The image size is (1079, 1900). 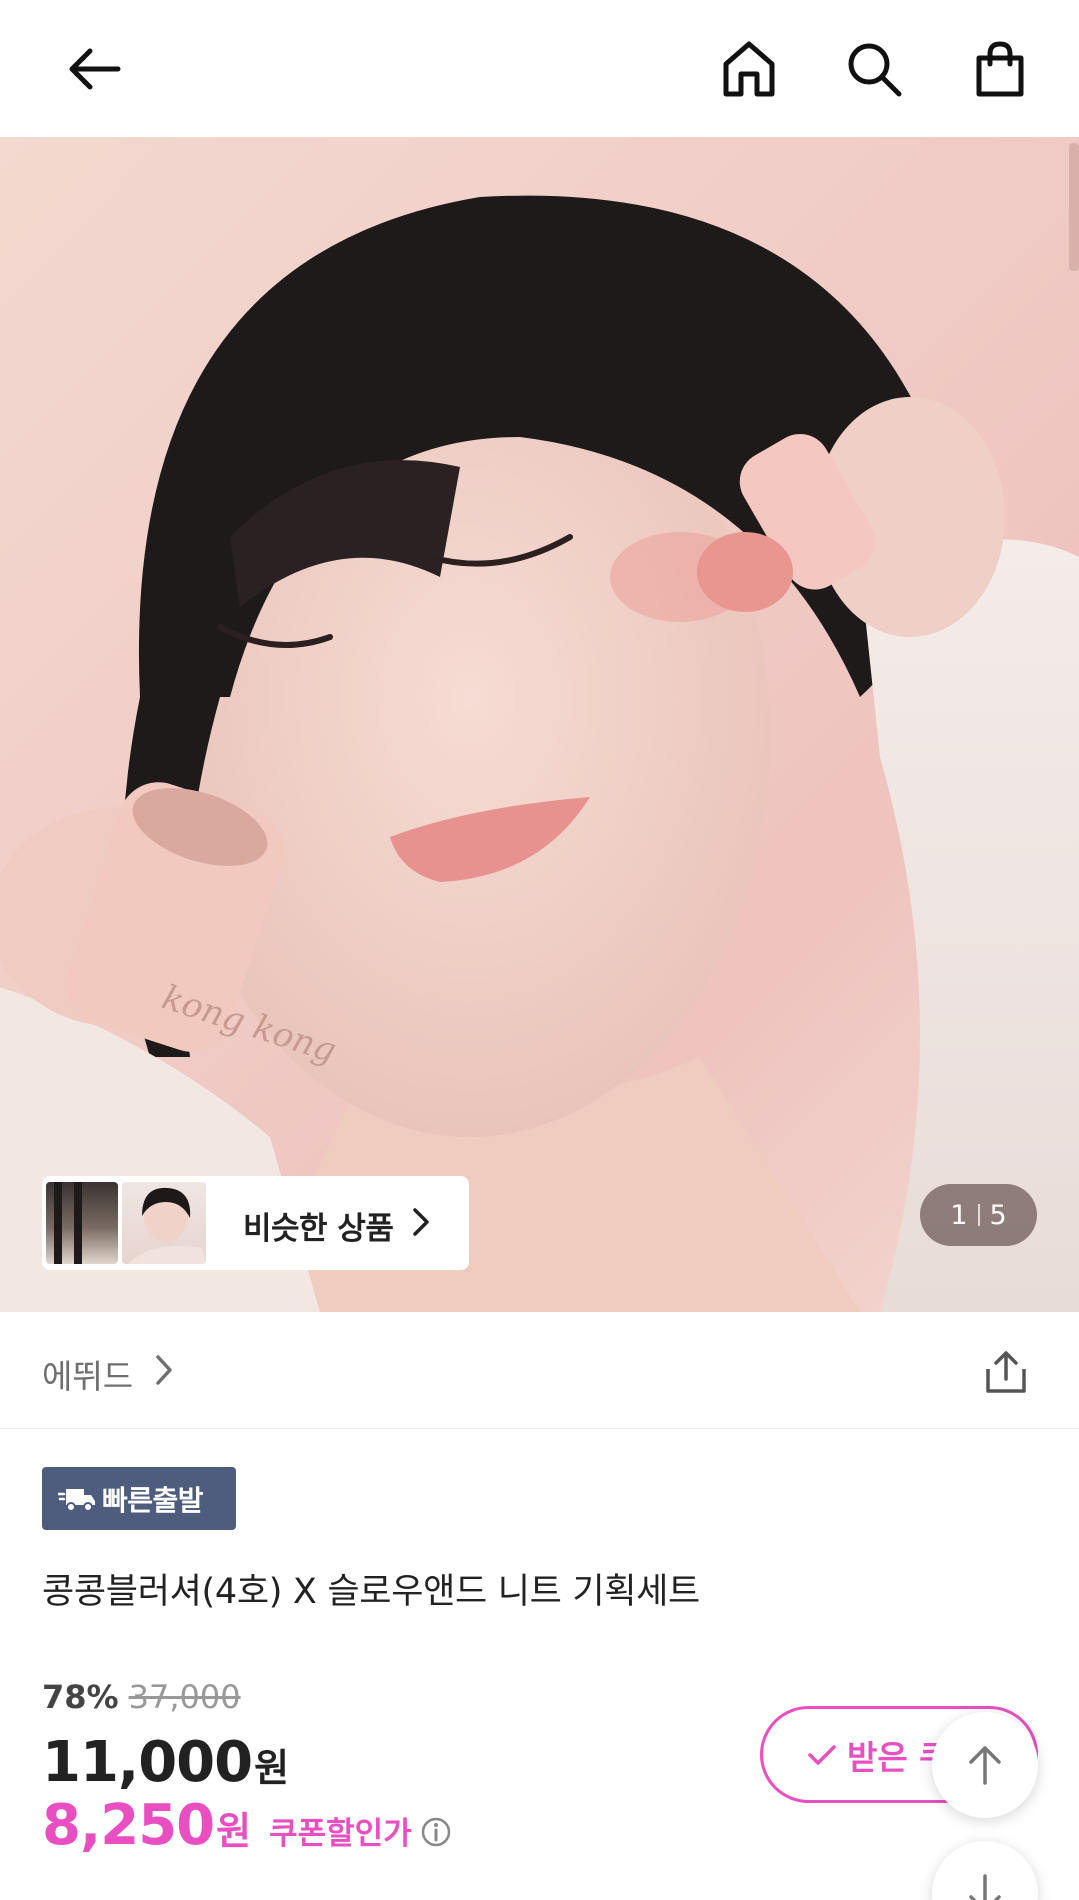 I want to click on top-nav-bar, so click(x=539, y=68).